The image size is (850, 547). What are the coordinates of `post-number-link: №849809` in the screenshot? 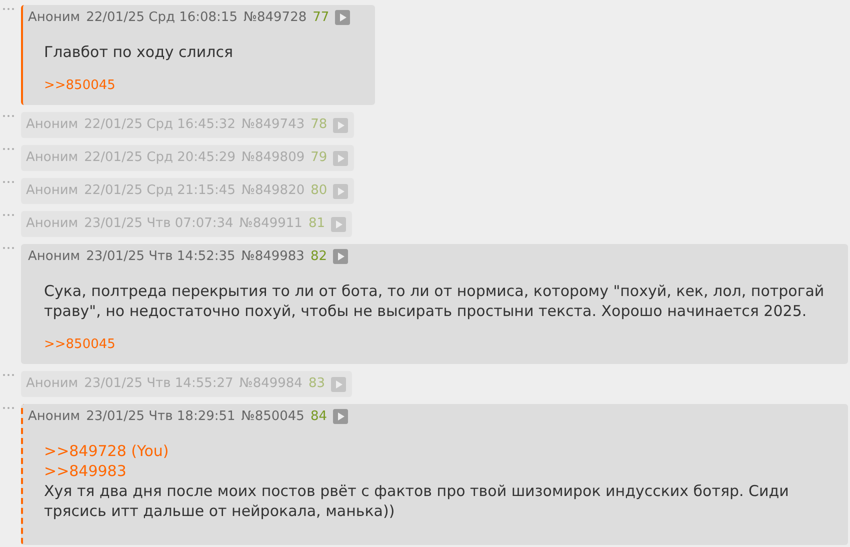 It's located at (273, 158).